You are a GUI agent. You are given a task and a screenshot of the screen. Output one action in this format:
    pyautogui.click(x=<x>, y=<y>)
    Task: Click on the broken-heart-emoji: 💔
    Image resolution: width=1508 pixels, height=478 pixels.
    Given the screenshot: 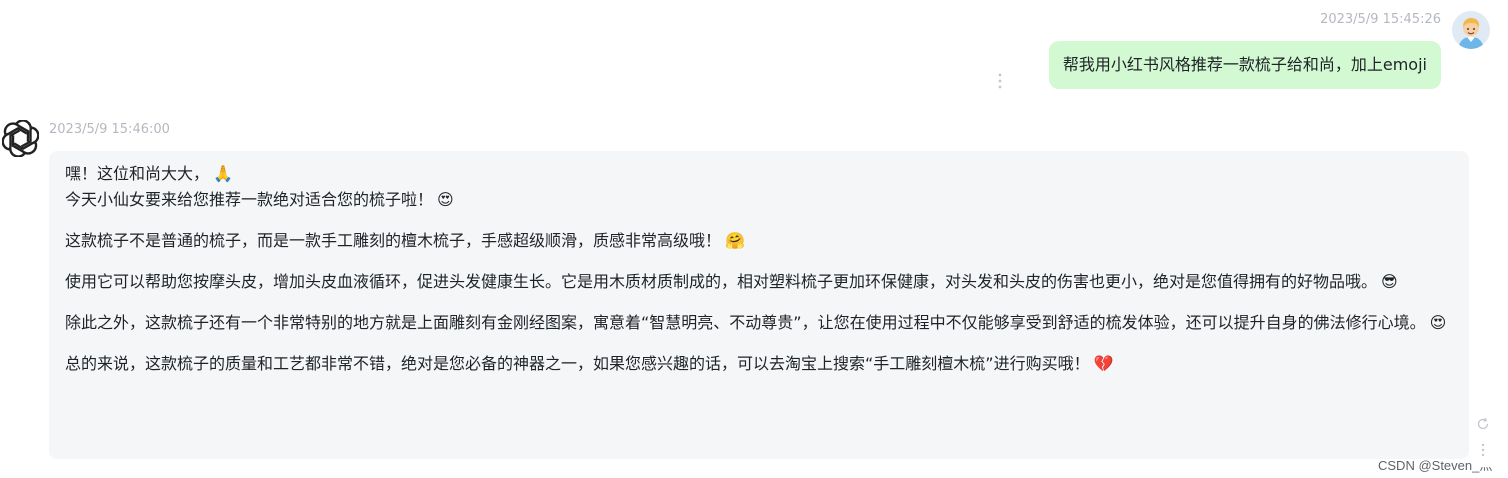 What is the action you would take?
    pyautogui.click(x=1103, y=363)
    